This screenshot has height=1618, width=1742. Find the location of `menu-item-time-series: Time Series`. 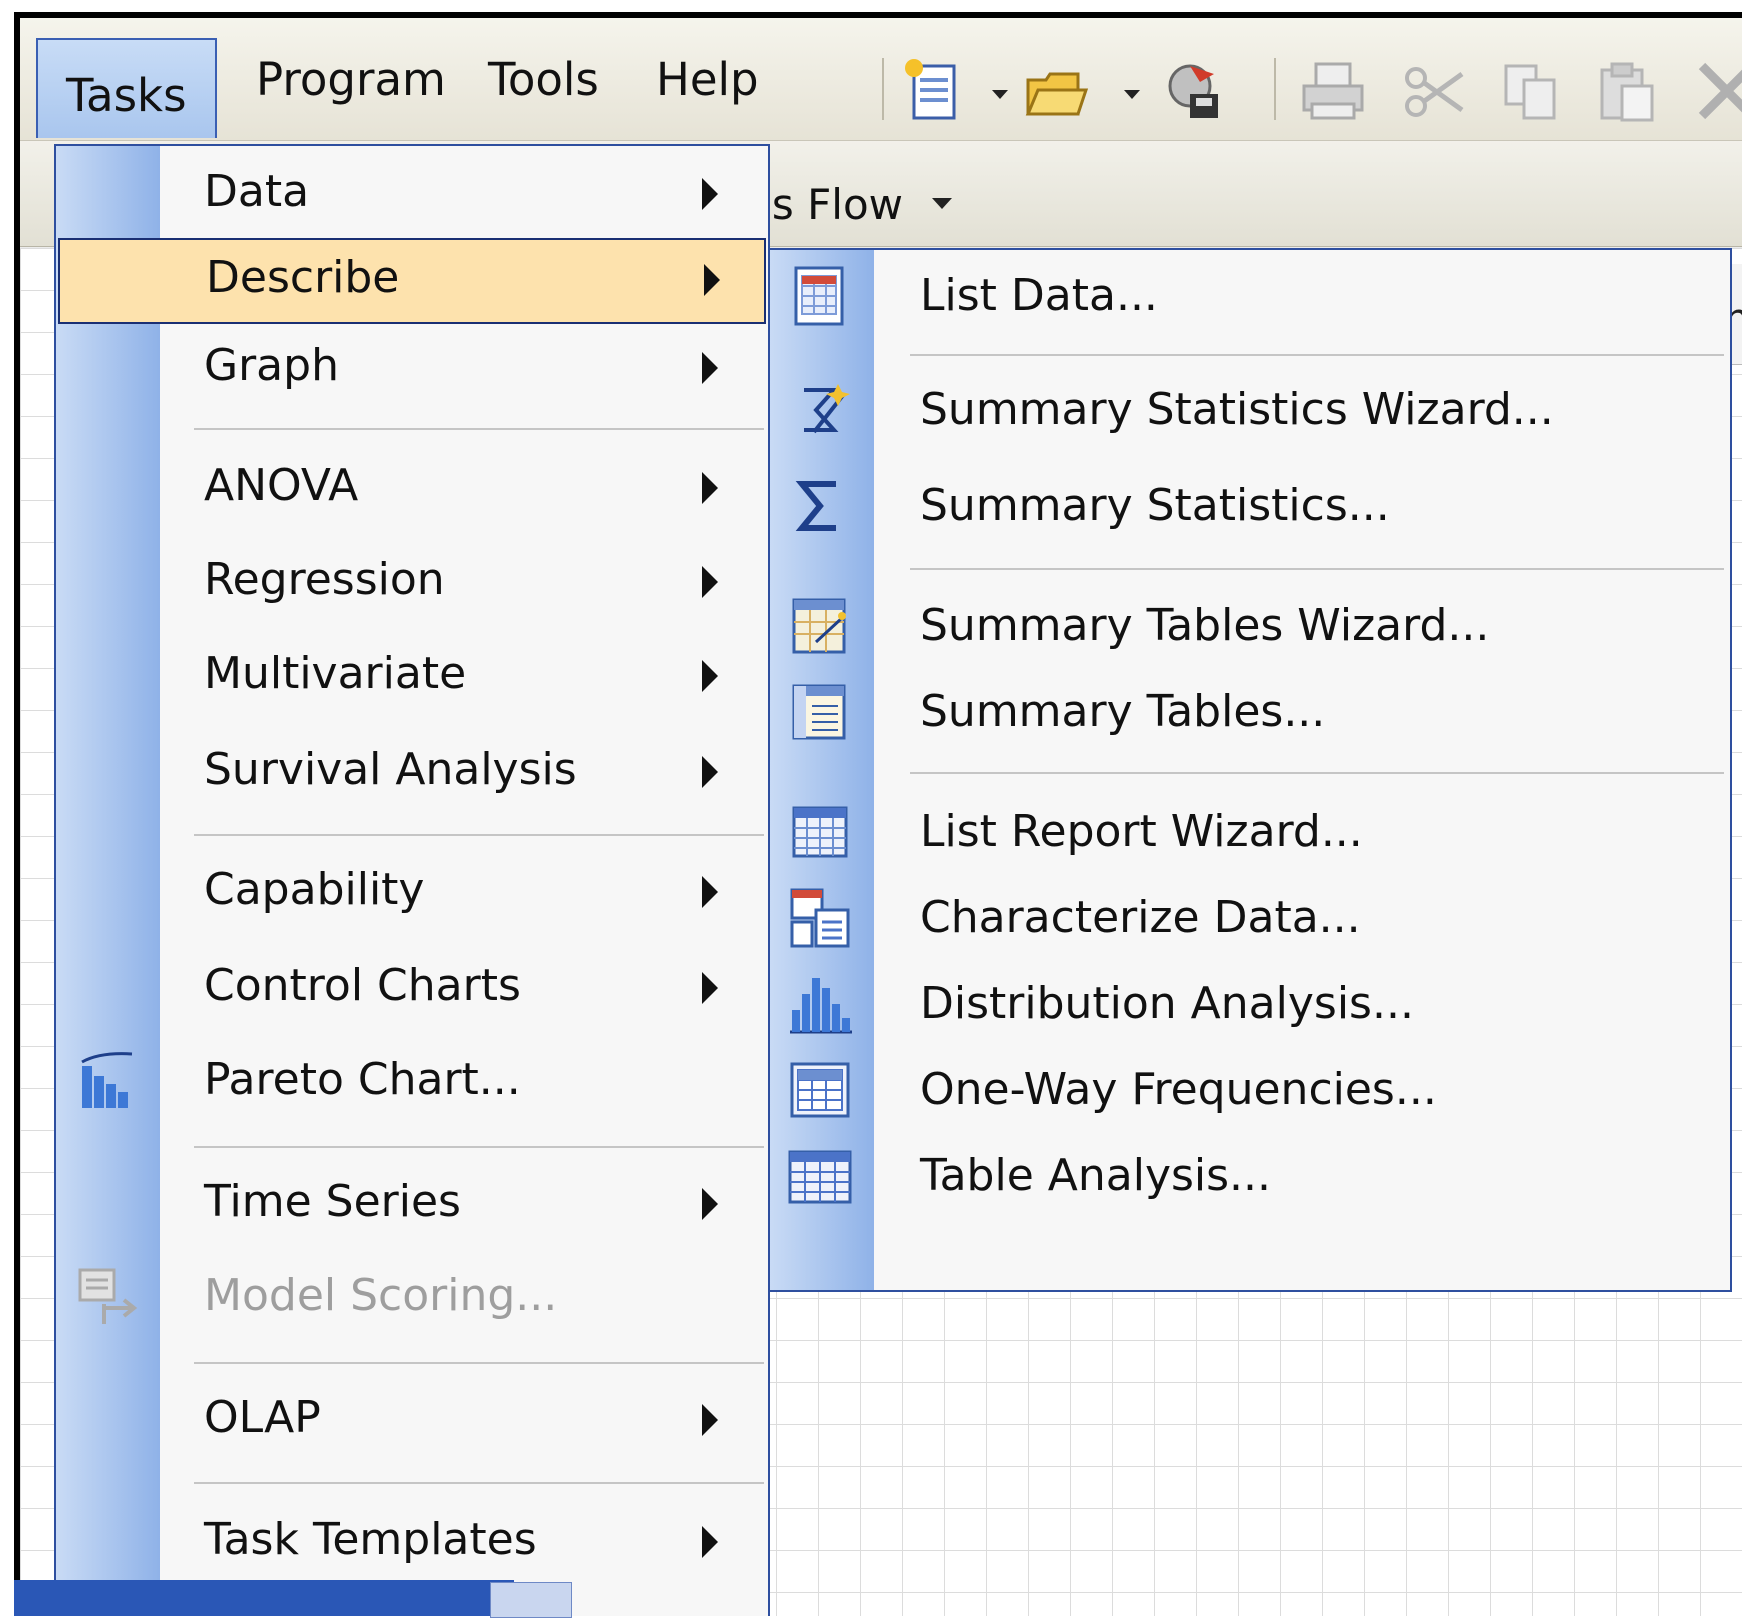

menu-item-time-series: Time Series is located at coordinates (412, 1205).